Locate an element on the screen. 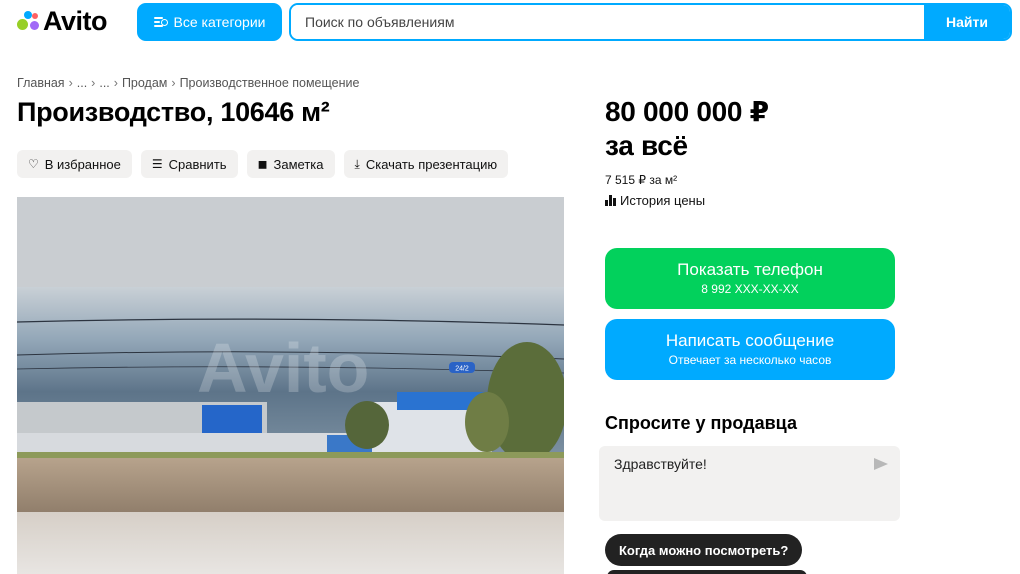 The image size is (1020, 574). compare-button: ☰ Сравнить is located at coordinates (189, 164).